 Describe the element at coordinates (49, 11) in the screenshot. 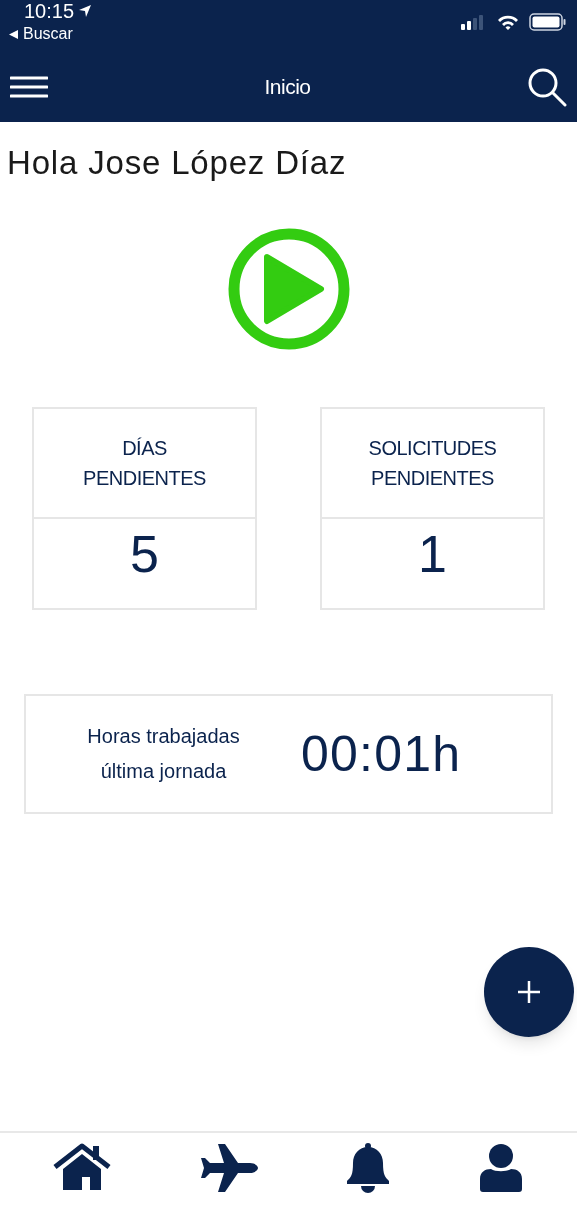

I see `clock-time: 10:15` at that location.